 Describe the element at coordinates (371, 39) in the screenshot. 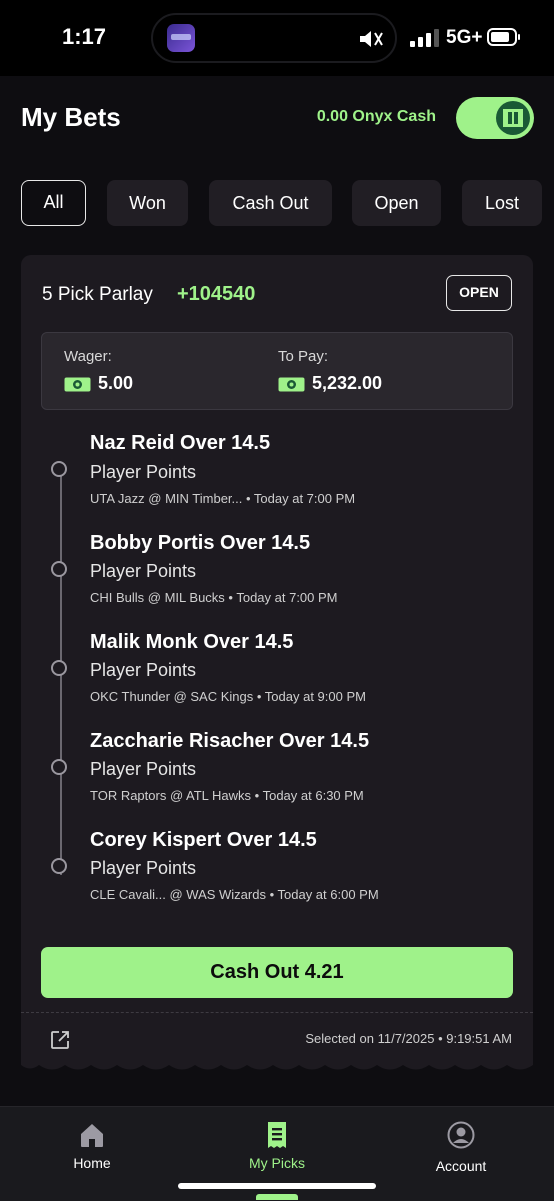

I see `silent-mode-icon` at that location.